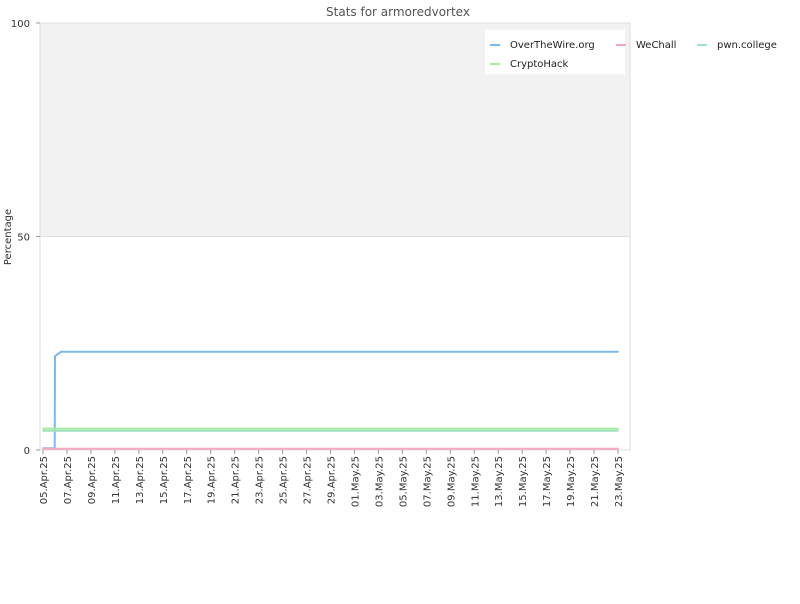  What do you see at coordinates (284, 480) in the screenshot?
I see `x-tick-label: 25.Apr.25` at bounding box center [284, 480].